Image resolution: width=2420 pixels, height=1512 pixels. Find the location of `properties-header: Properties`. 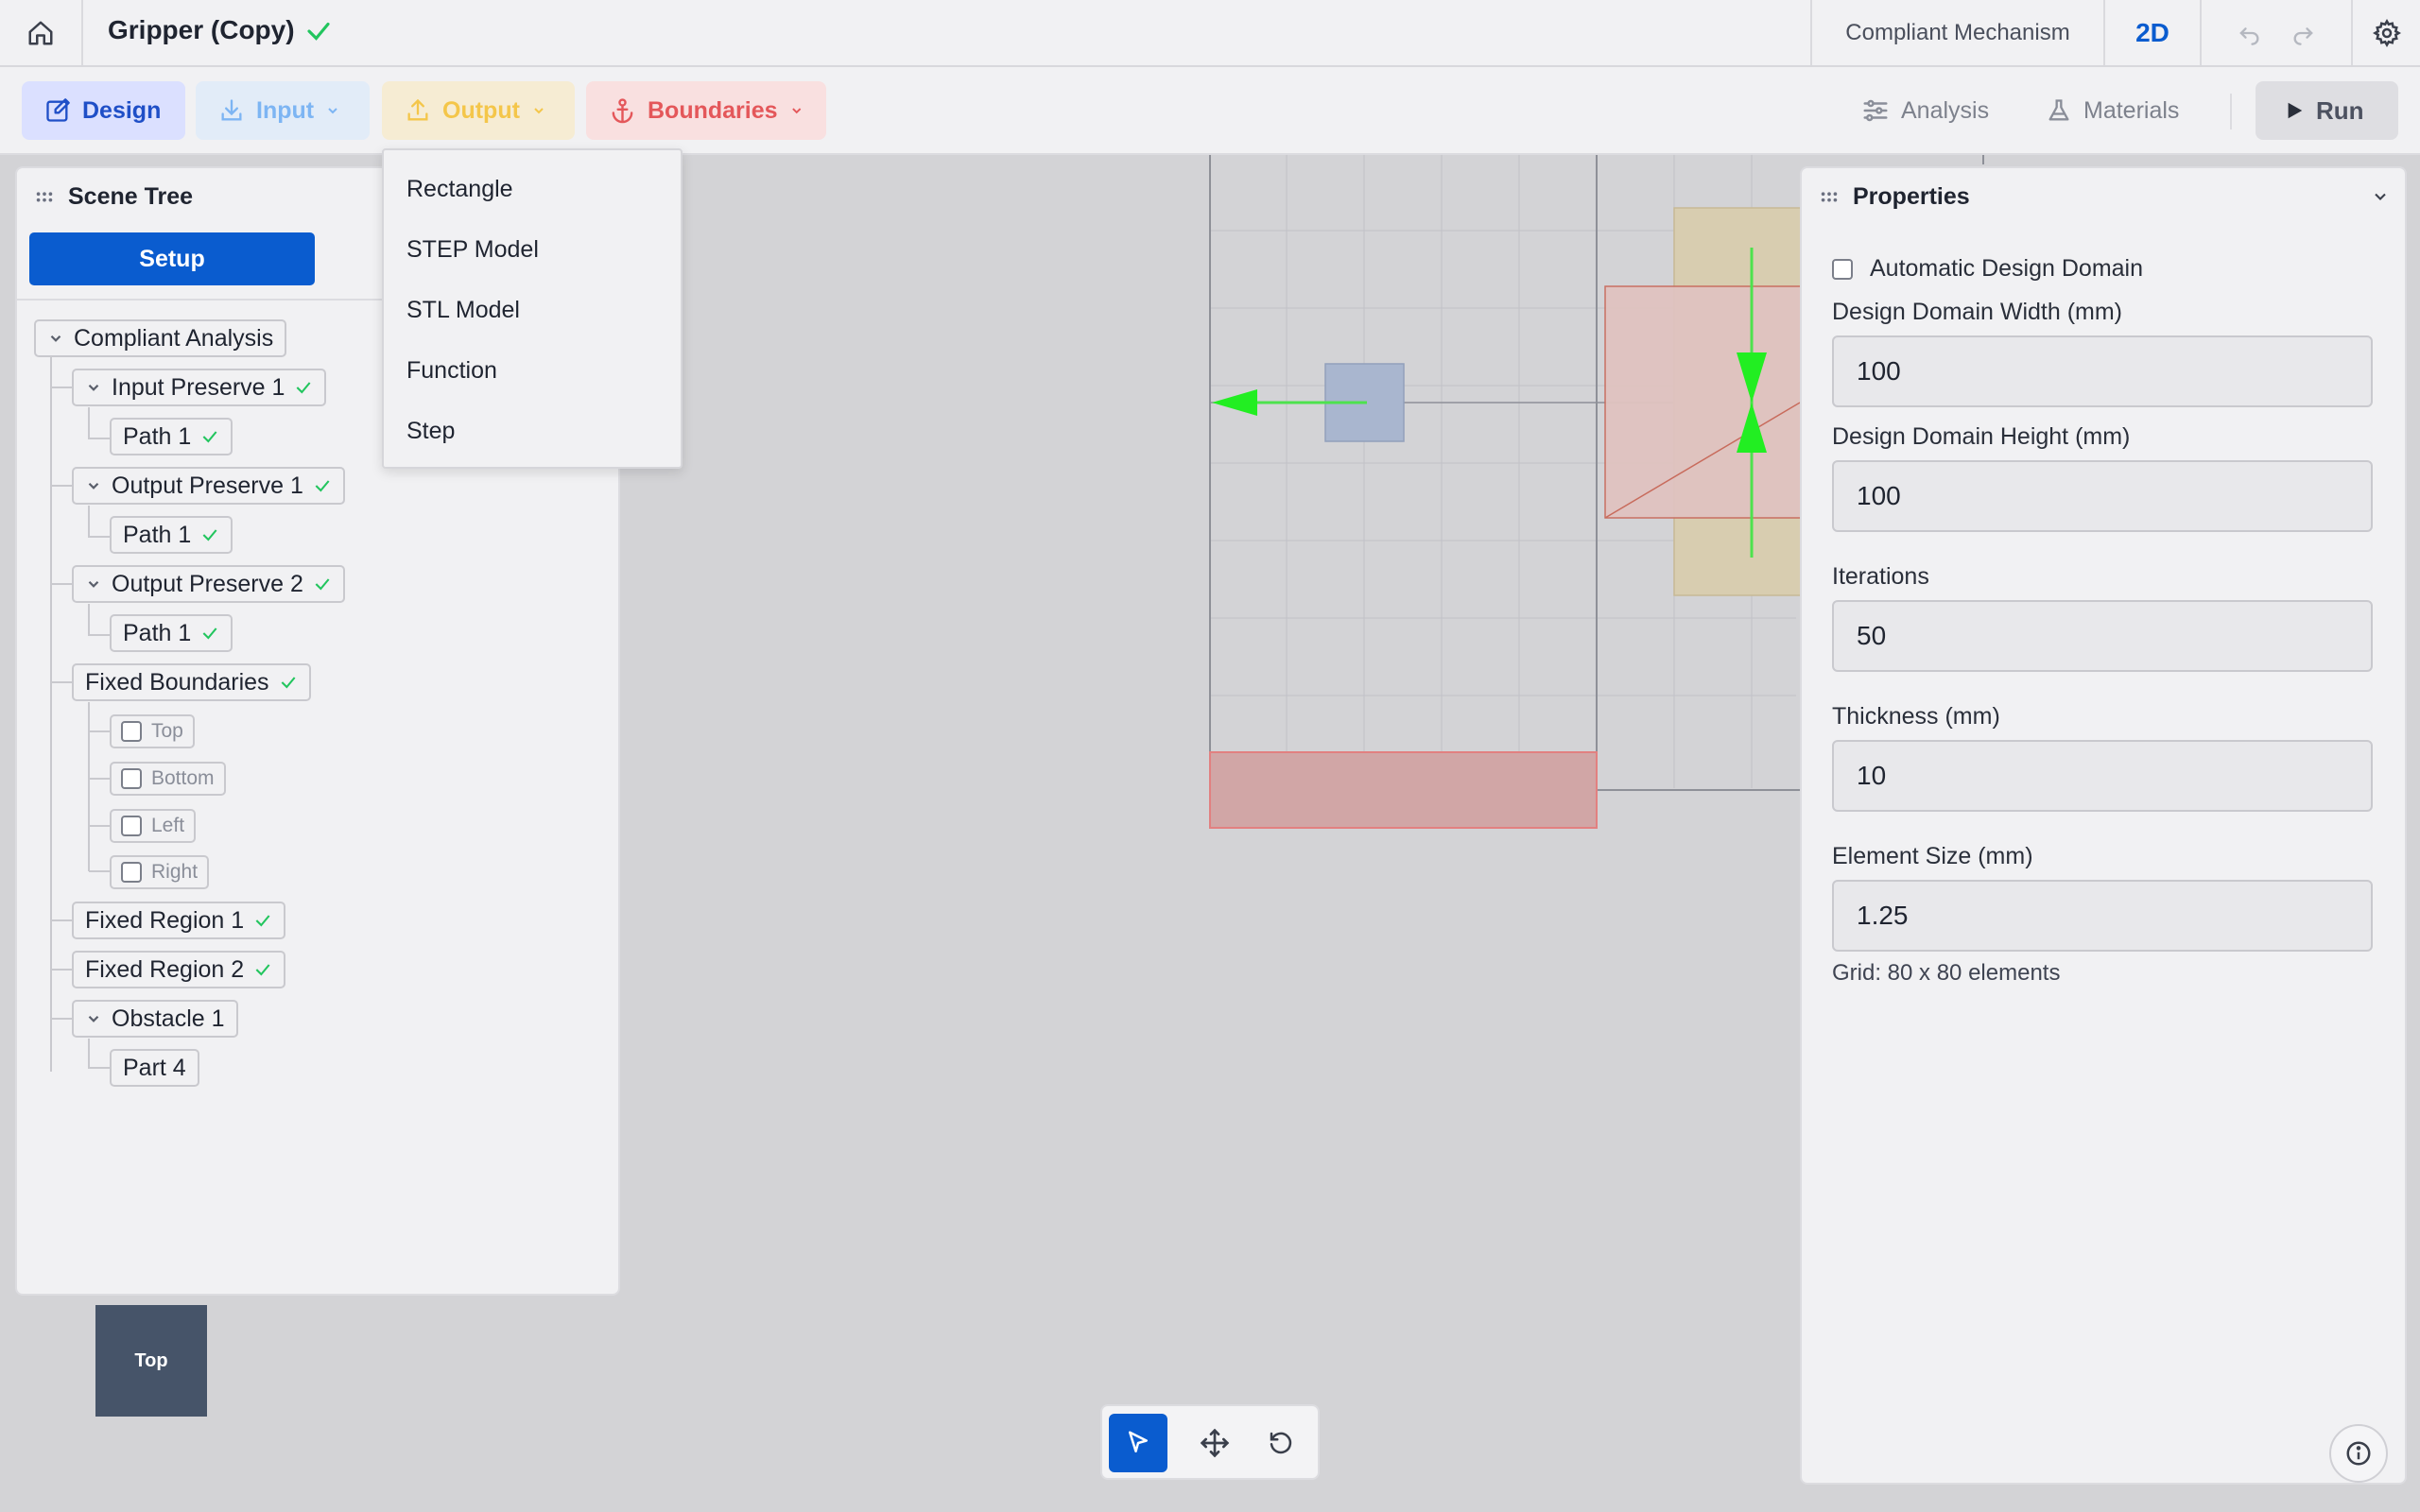

properties-header: Properties is located at coordinates (2103, 196).